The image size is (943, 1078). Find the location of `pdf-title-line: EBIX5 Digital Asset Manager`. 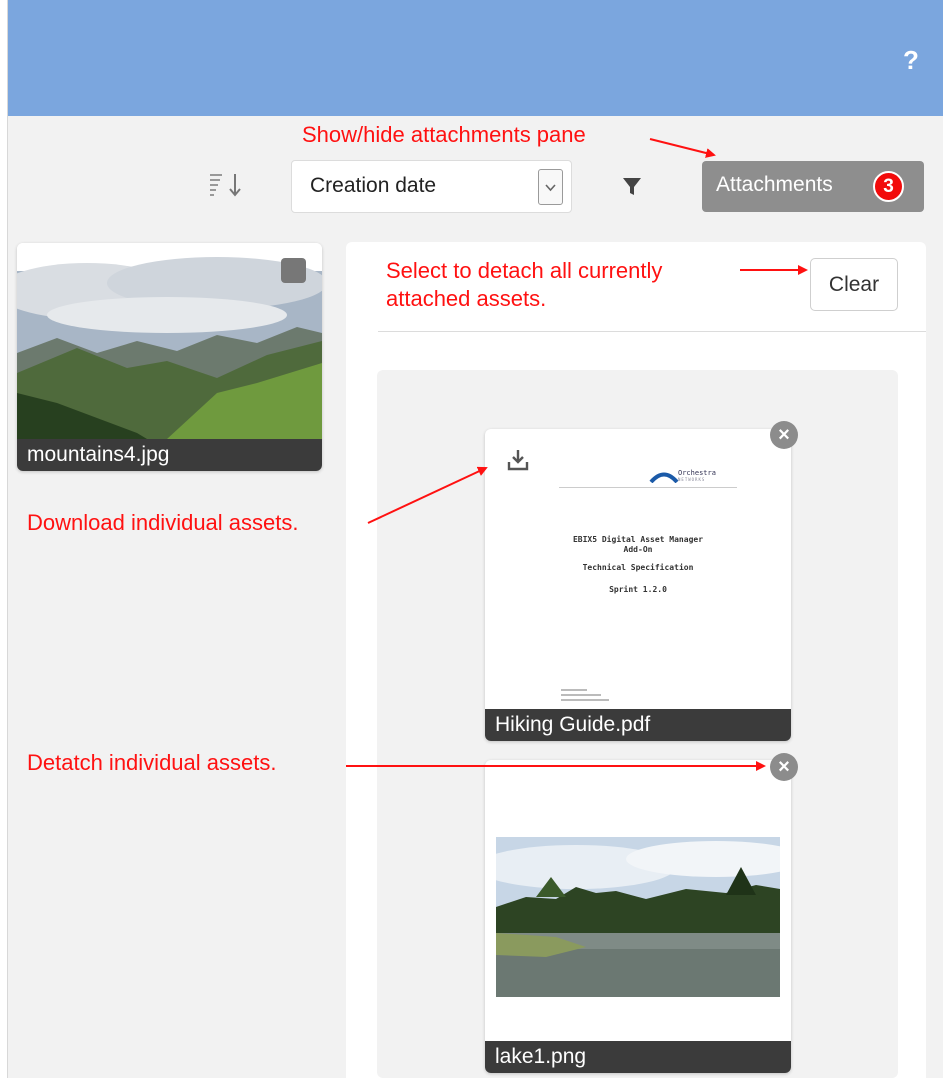

pdf-title-line: EBIX5 Digital Asset Manager is located at coordinates (638, 539).